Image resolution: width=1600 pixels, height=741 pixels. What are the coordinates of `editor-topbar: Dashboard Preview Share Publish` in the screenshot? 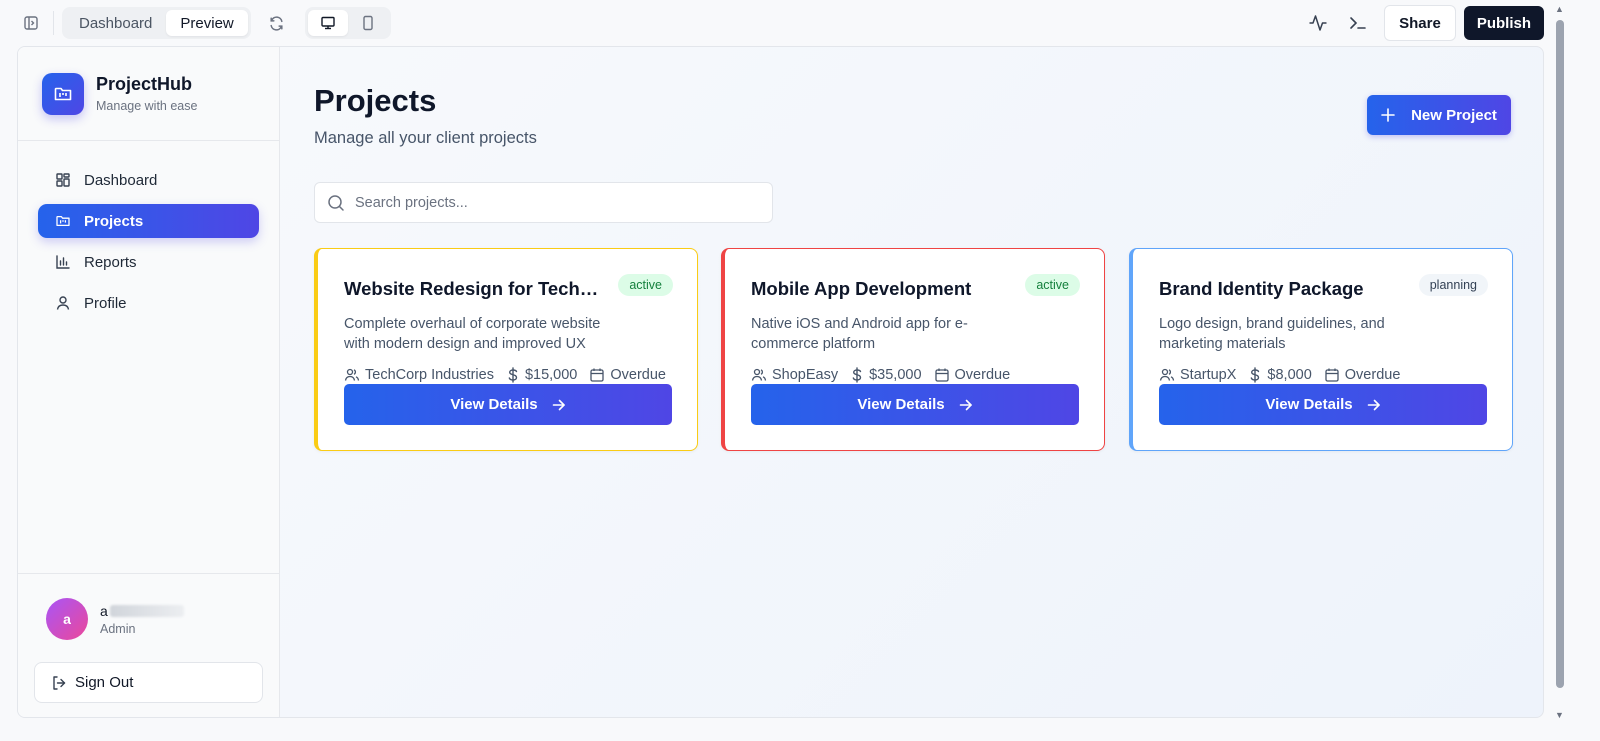 It's located at (800, 23).